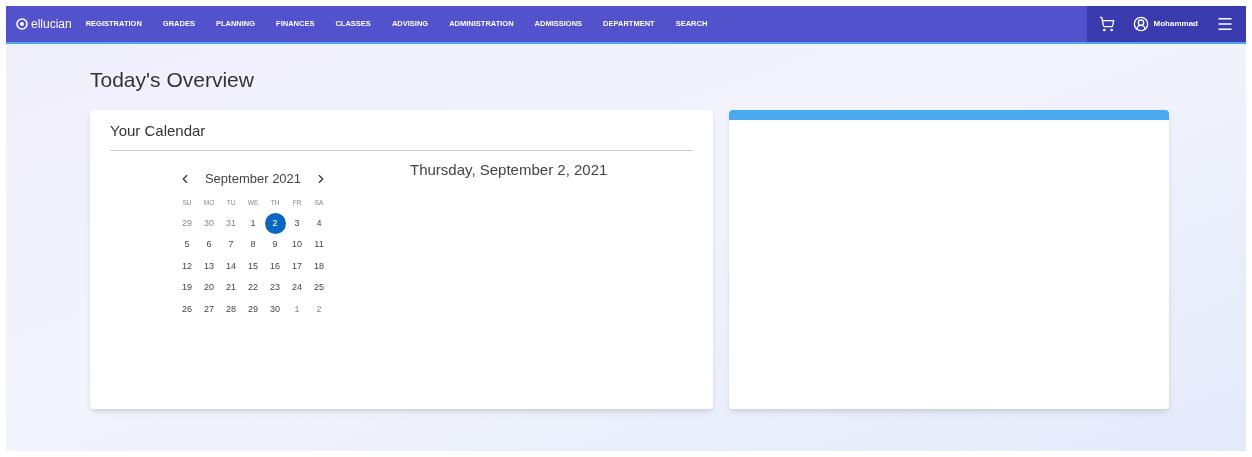  I want to click on calendar-day: 19, so click(187, 288).